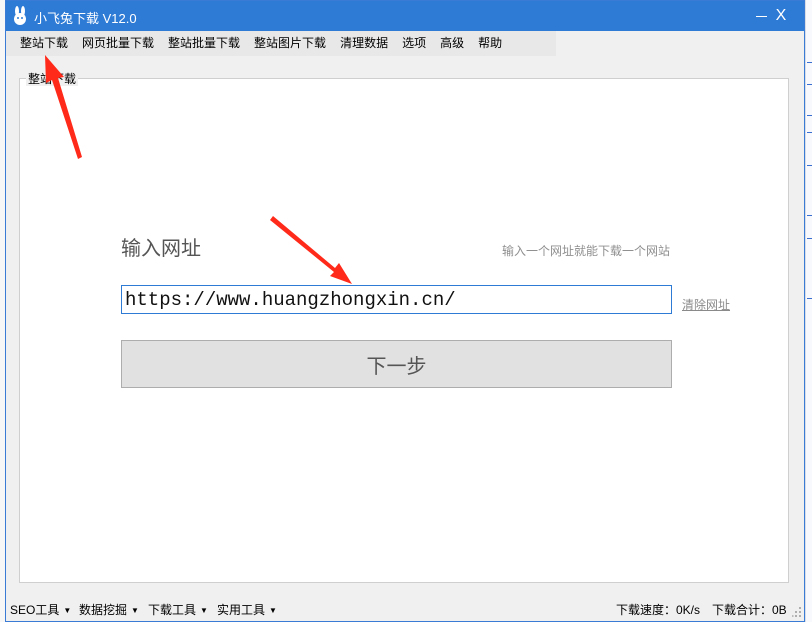  What do you see at coordinates (40, 609) in the screenshot?
I see `seo-tools-menu: SEO工具 ▼` at bounding box center [40, 609].